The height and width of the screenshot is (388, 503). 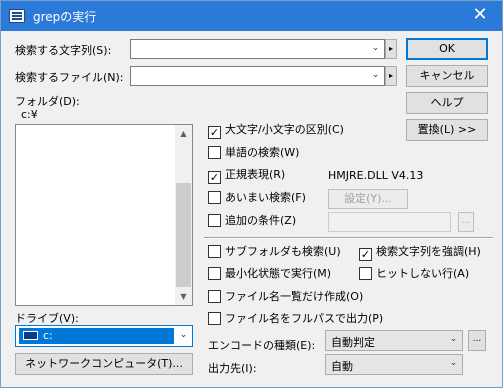 I want to click on minimize-label: 最小化状態で実行(M), so click(x=278, y=273).